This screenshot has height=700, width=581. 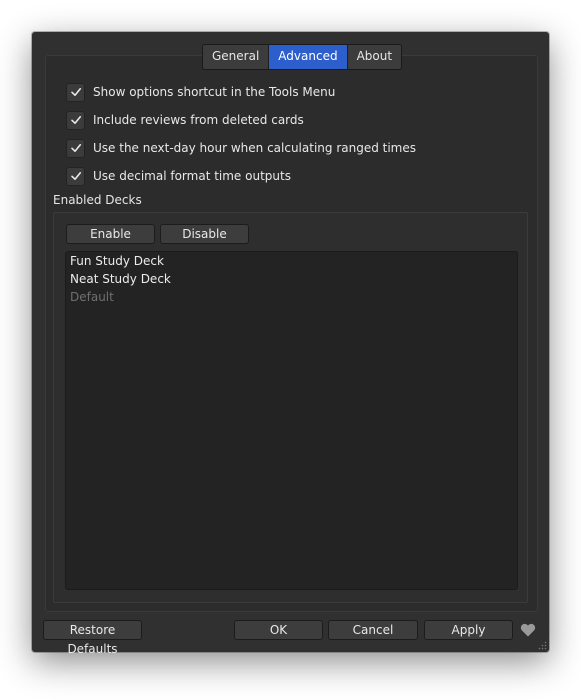 I want to click on resize-grip-icon, so click(x=542, y=645).